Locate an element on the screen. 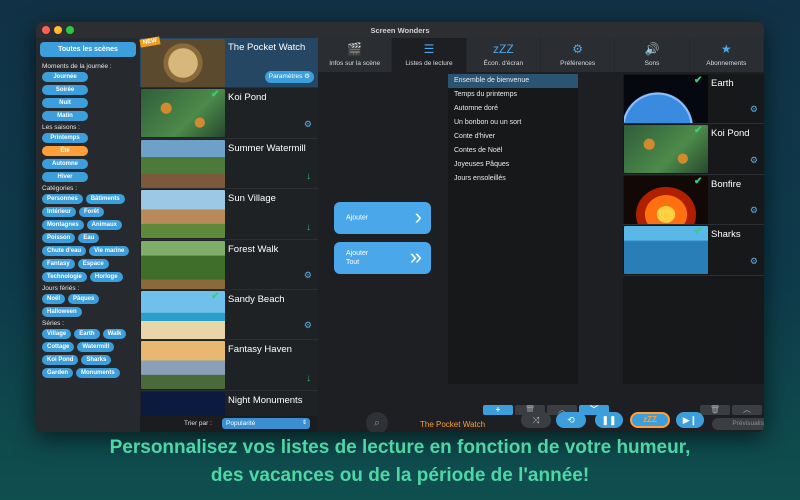 The width and height of the screenshot is (800, 500). minimize-window-button is located at coordinates (58, 30).